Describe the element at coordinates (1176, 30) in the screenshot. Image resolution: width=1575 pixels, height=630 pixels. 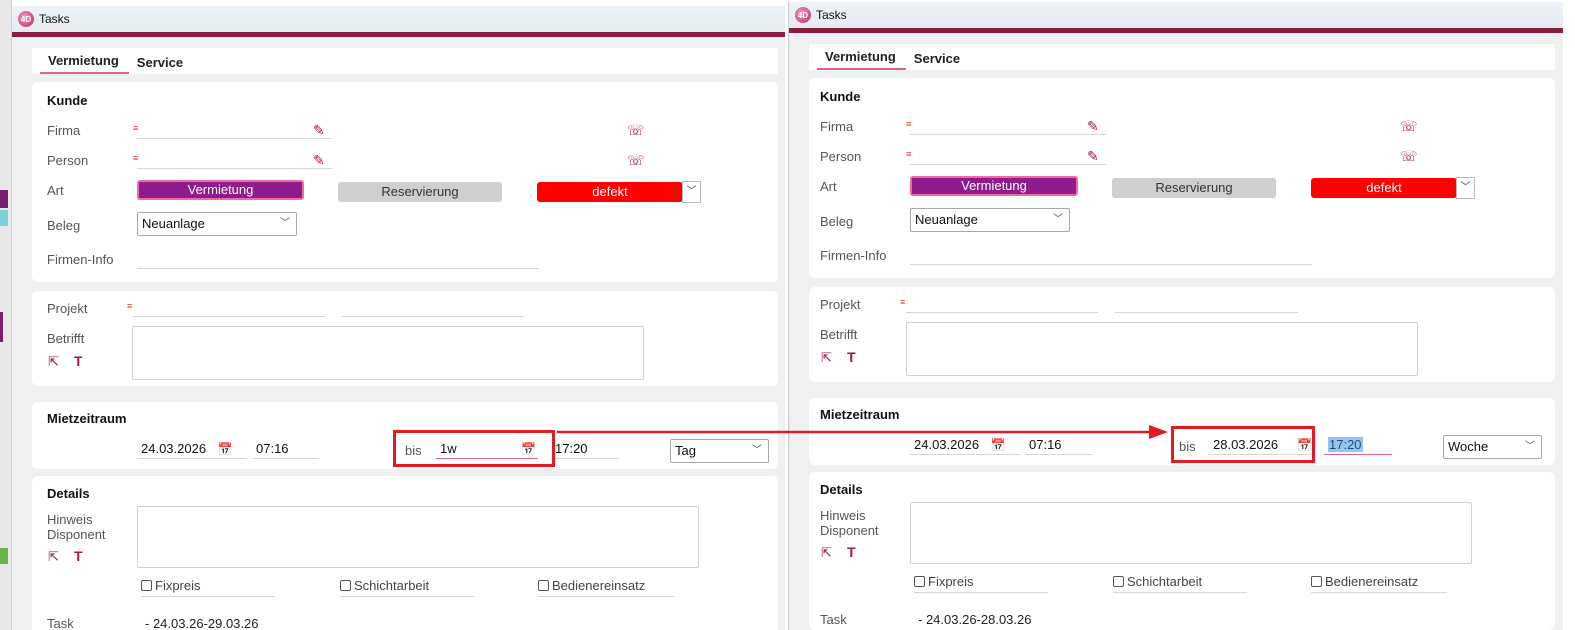
I see `accent-bar` at that location.